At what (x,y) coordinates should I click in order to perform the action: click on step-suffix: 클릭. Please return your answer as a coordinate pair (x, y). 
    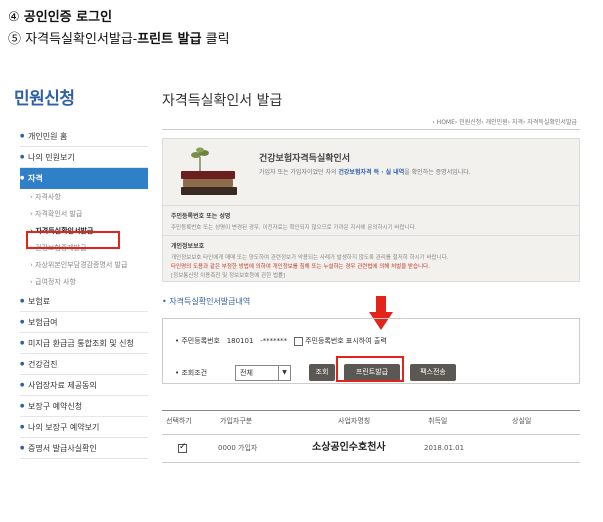
    Looking at the image, I should click on (215, 39).